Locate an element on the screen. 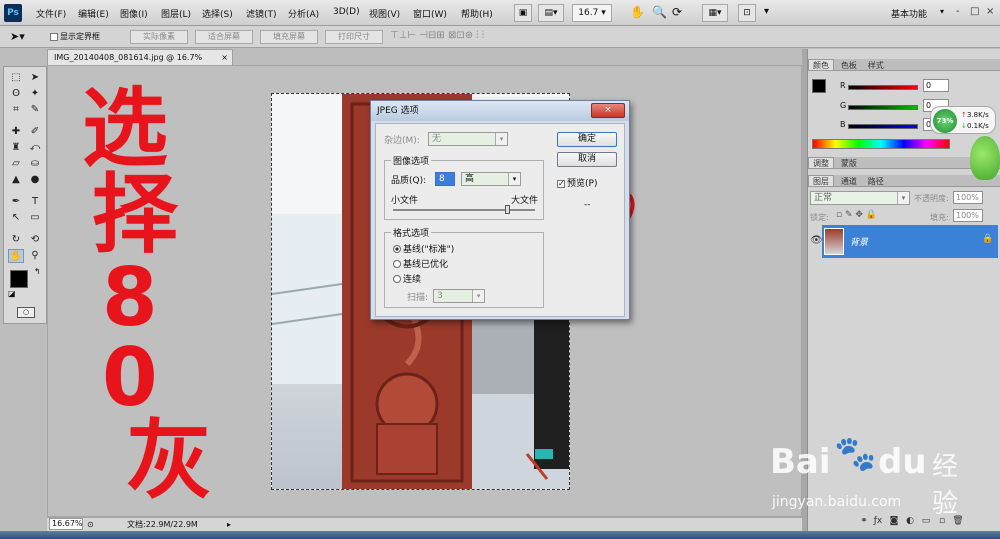 This screenshot has width=1000, height=539. annotation-char-1: 选 is located at coordinates (125, 129).